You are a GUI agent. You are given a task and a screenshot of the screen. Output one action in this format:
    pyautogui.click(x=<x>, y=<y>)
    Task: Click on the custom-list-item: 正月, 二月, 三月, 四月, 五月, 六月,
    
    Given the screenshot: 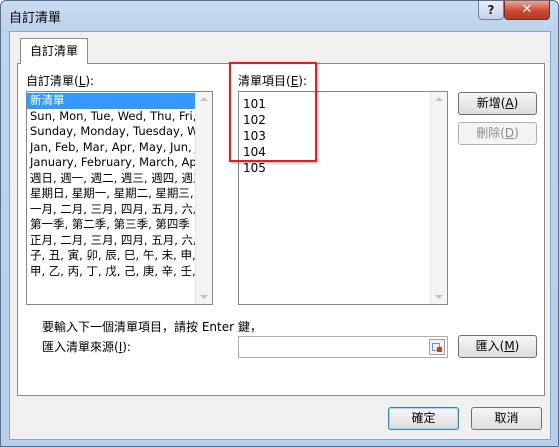 What is the action you would take?
    pyautogui.click(x=111, y=241)
    